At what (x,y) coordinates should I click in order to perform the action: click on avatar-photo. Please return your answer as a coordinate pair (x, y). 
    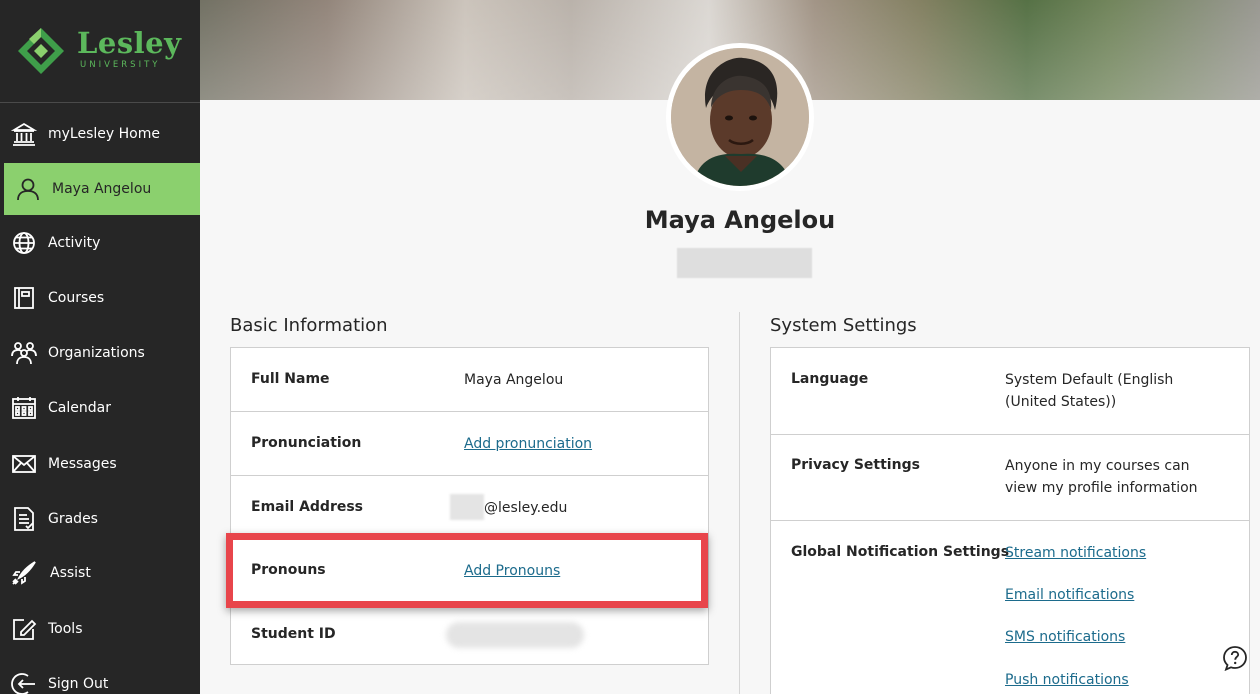
    Looking at the image, I should click on (740, 117).